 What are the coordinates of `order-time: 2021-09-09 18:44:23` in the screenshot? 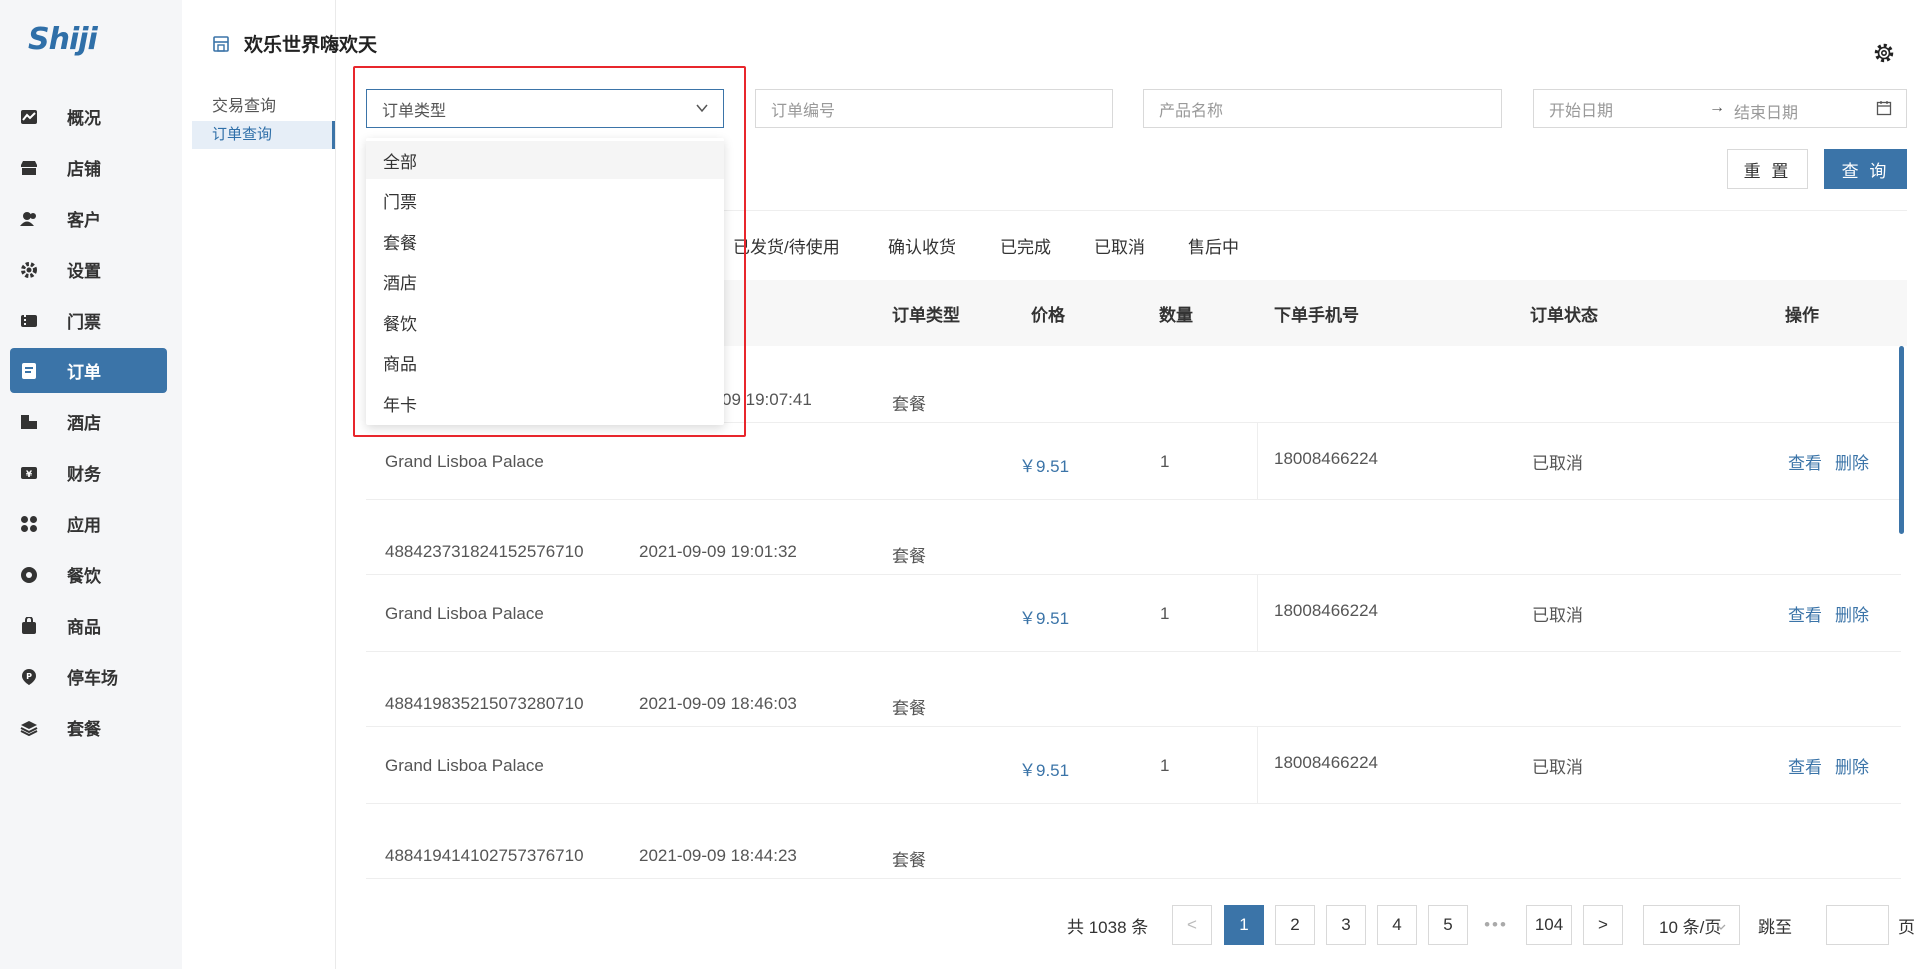 It's located at (718, 855).